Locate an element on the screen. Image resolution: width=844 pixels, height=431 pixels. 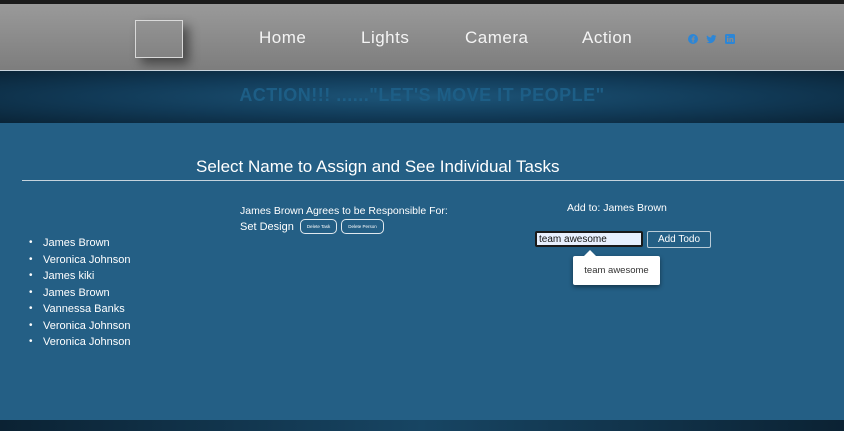
social-links is located at coordinates (711, 39).